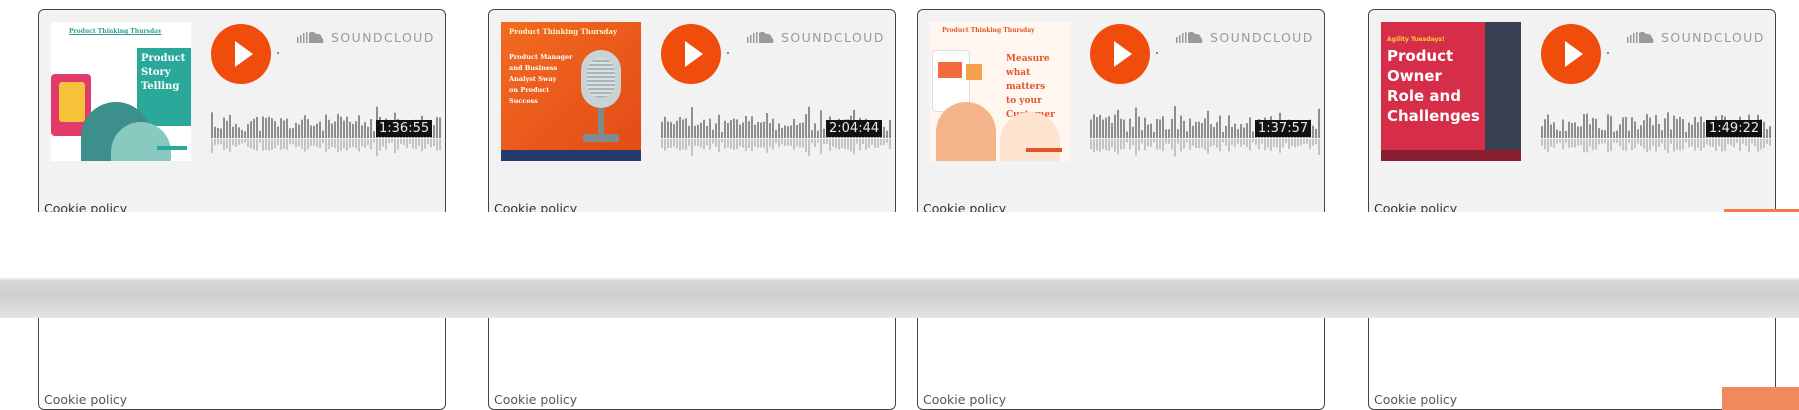  What do you see at coordinates (1424, 96) in the screenshot?
I see `artwork-title-line: Role and` at bounding box center [1424, 96].